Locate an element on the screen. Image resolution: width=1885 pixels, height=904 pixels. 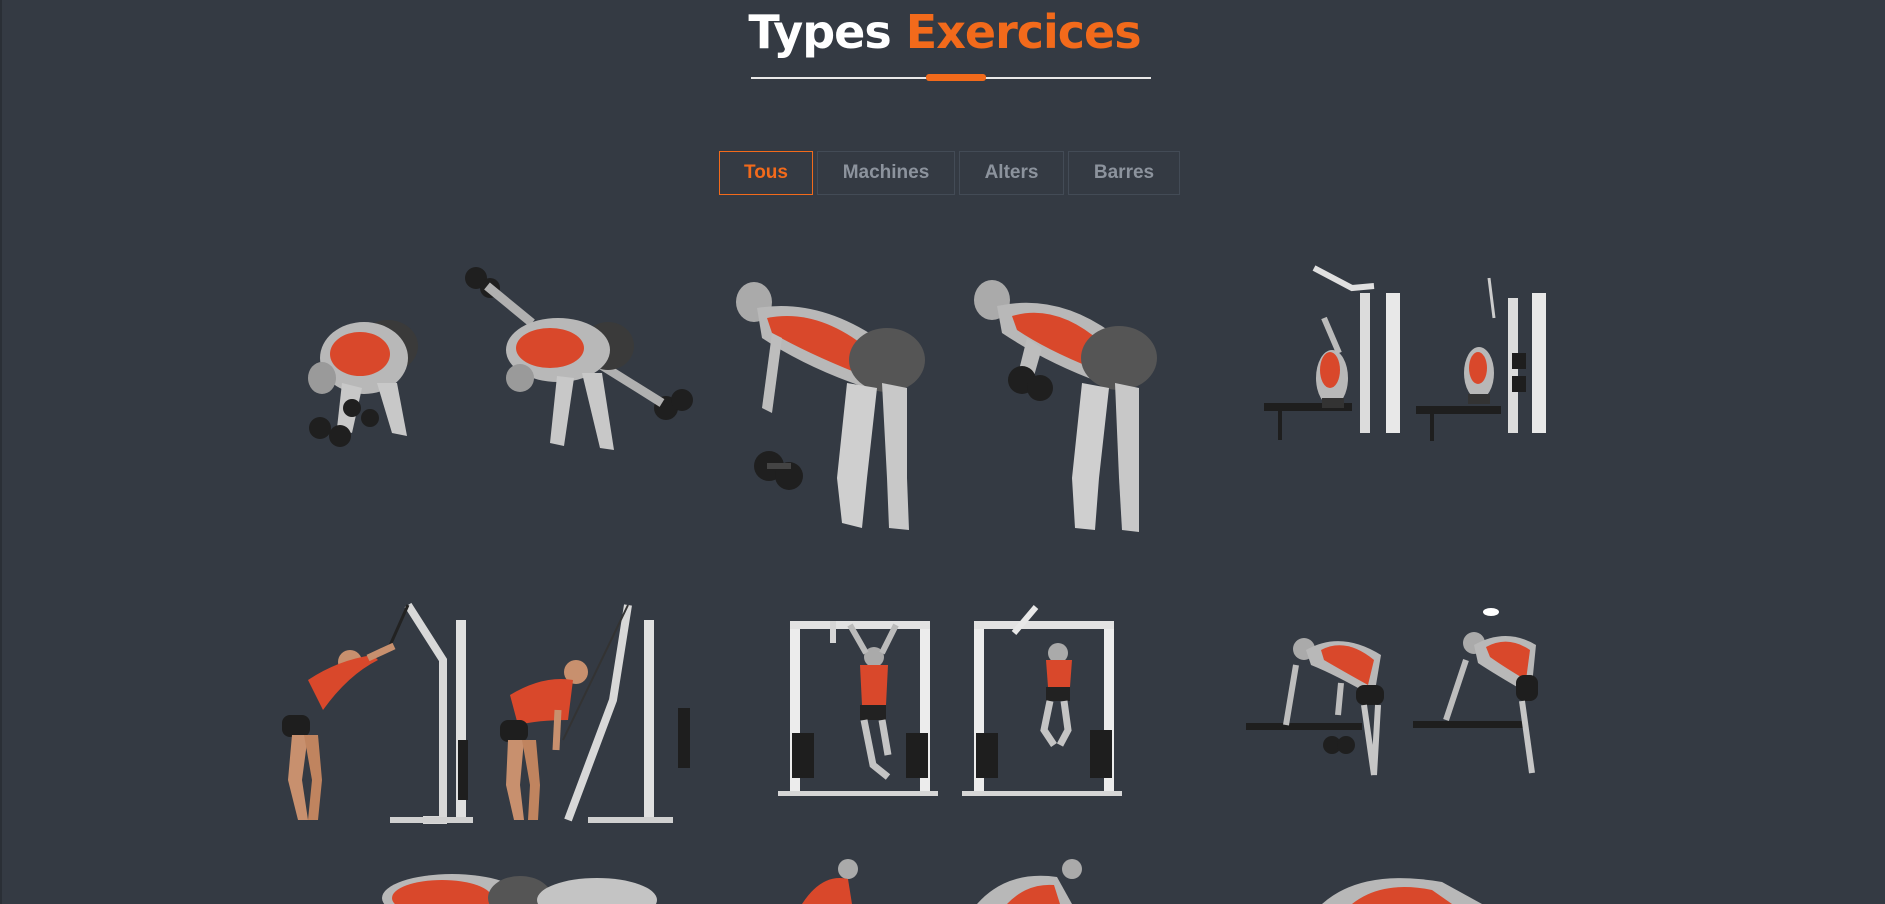
dumbbell-rear-delt-fly-icon is located at coordinates (500, 358).